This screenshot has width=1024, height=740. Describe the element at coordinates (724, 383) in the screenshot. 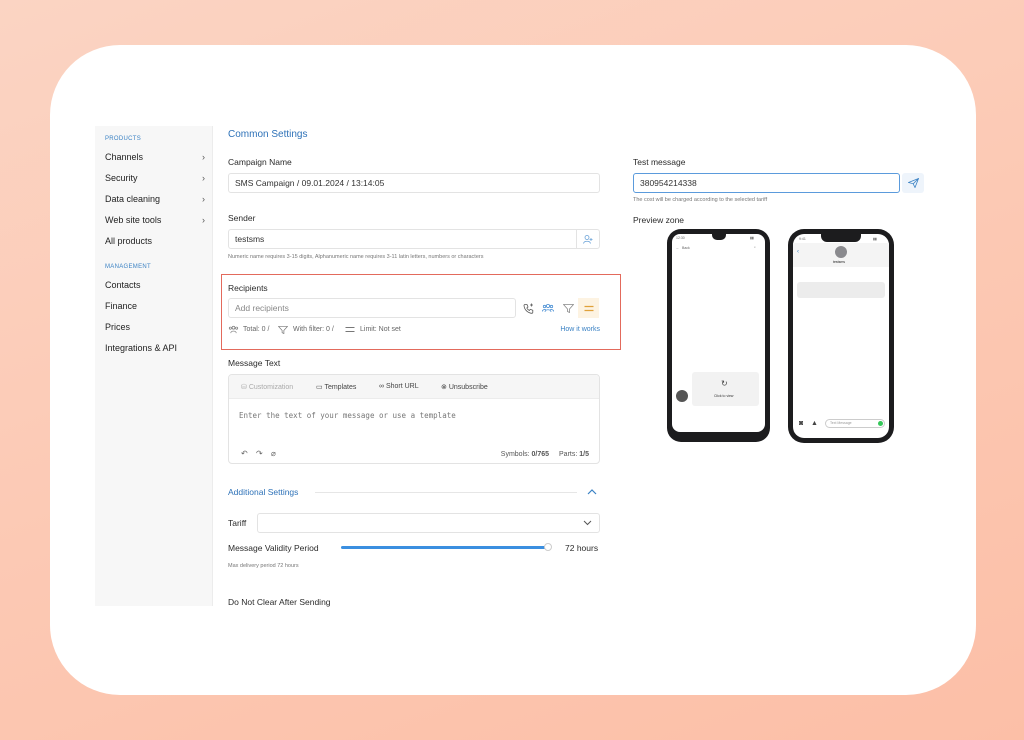

I see `refresh-icon: ↻` at that location.